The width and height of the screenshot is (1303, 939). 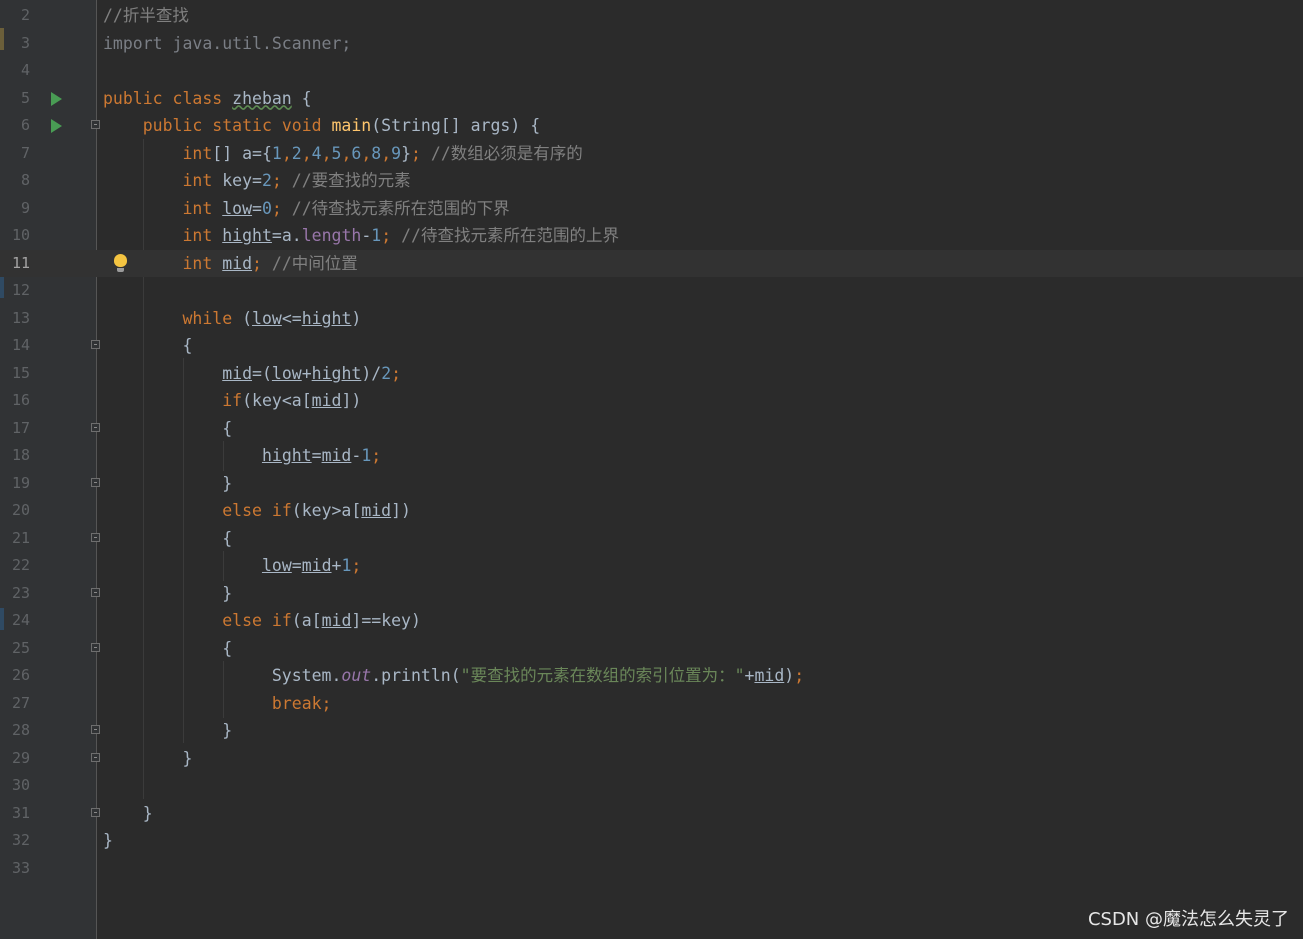 What do you see at coordinates (651, 484) in the screenshot?
I see `code-line: 19 }` at bounding box center [651, 484].